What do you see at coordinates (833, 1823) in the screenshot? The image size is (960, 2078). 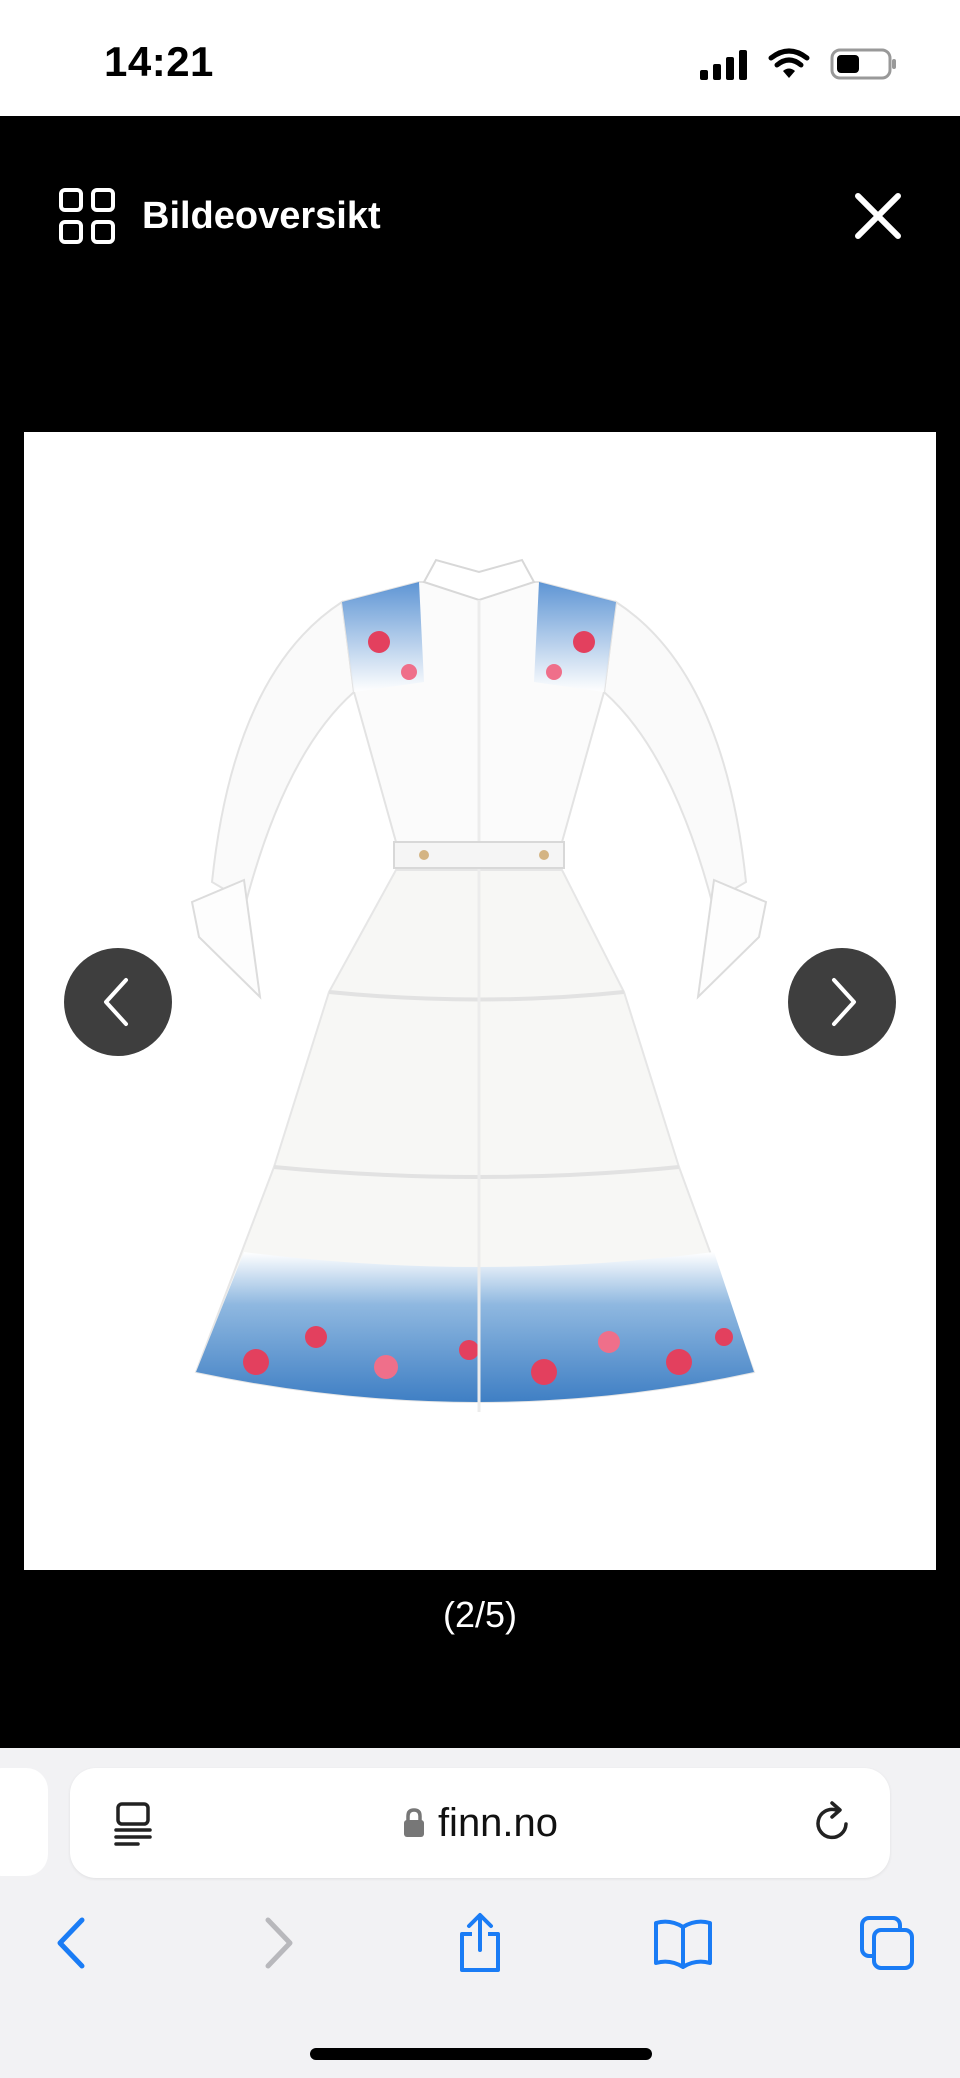 I see `reload-icon` at bounding box center [833, 1823].